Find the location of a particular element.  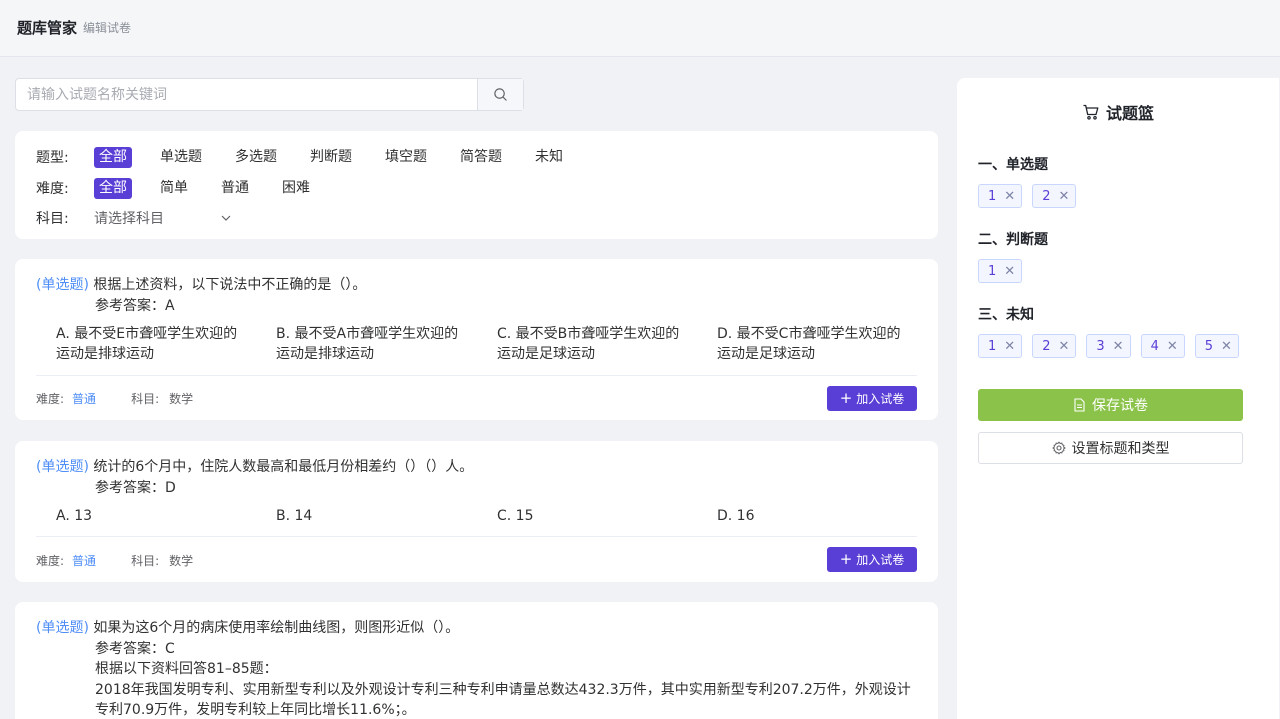

search-bar is located at coordinates (269, 94).